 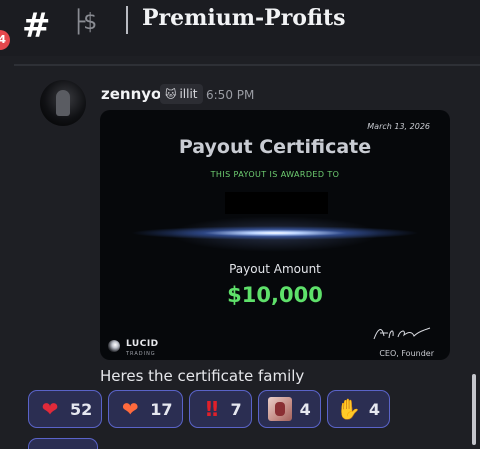 What do you see at coordinates (141, 354) in the screenshot?
I see `brand-subname: TRADING` at bounding box center [141, 354].